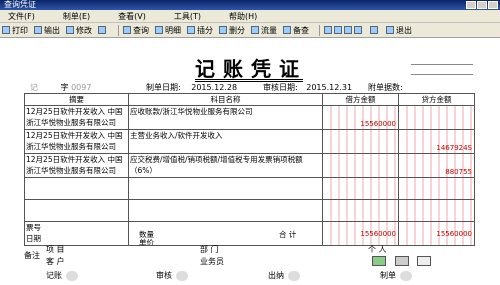 The image size is (500, 285). What do you see at coordinates (396, 275) in the screenshot?
I see `maker-sign: 制单` at bounding box center [396, 275].